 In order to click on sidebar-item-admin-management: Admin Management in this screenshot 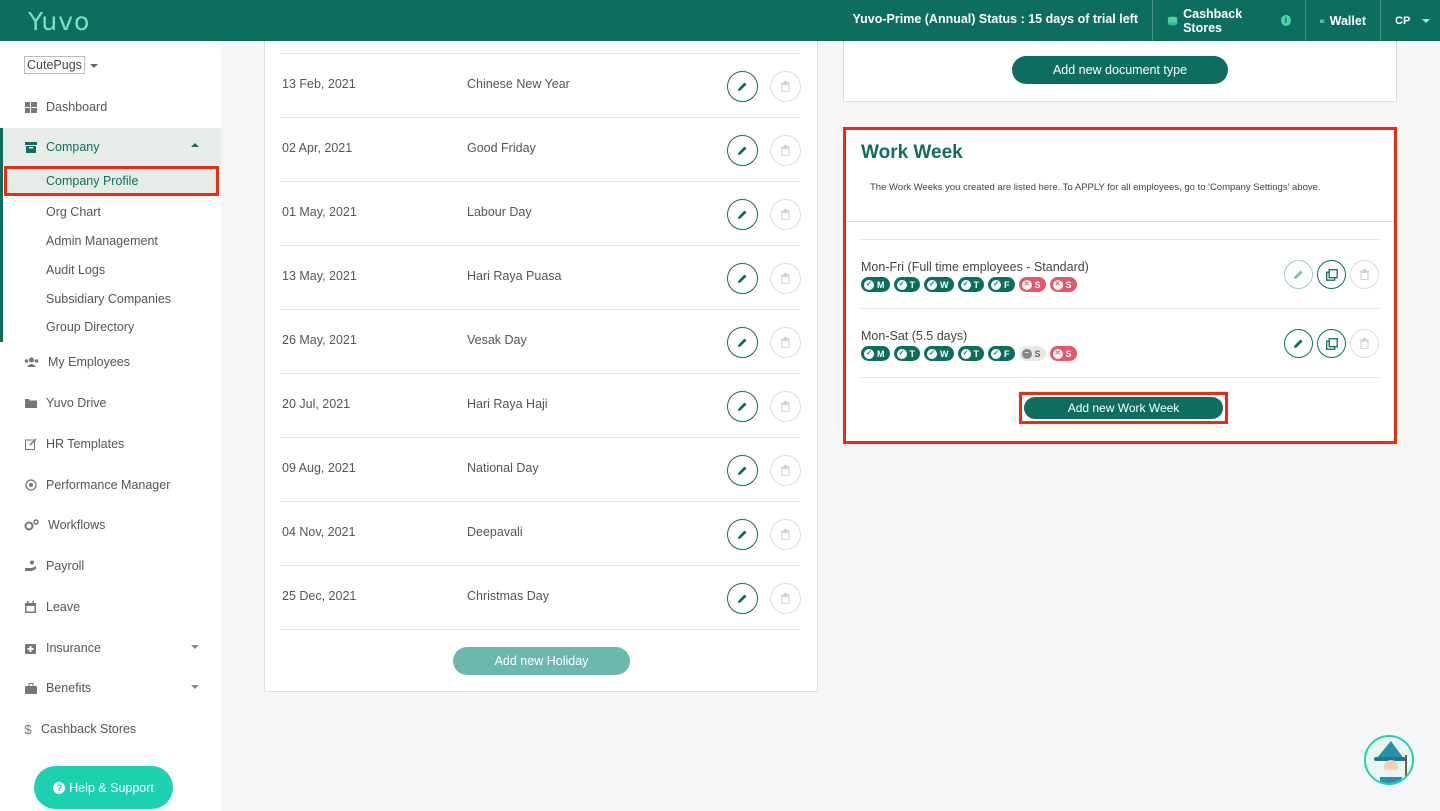, I will do `click(102, 241)`.